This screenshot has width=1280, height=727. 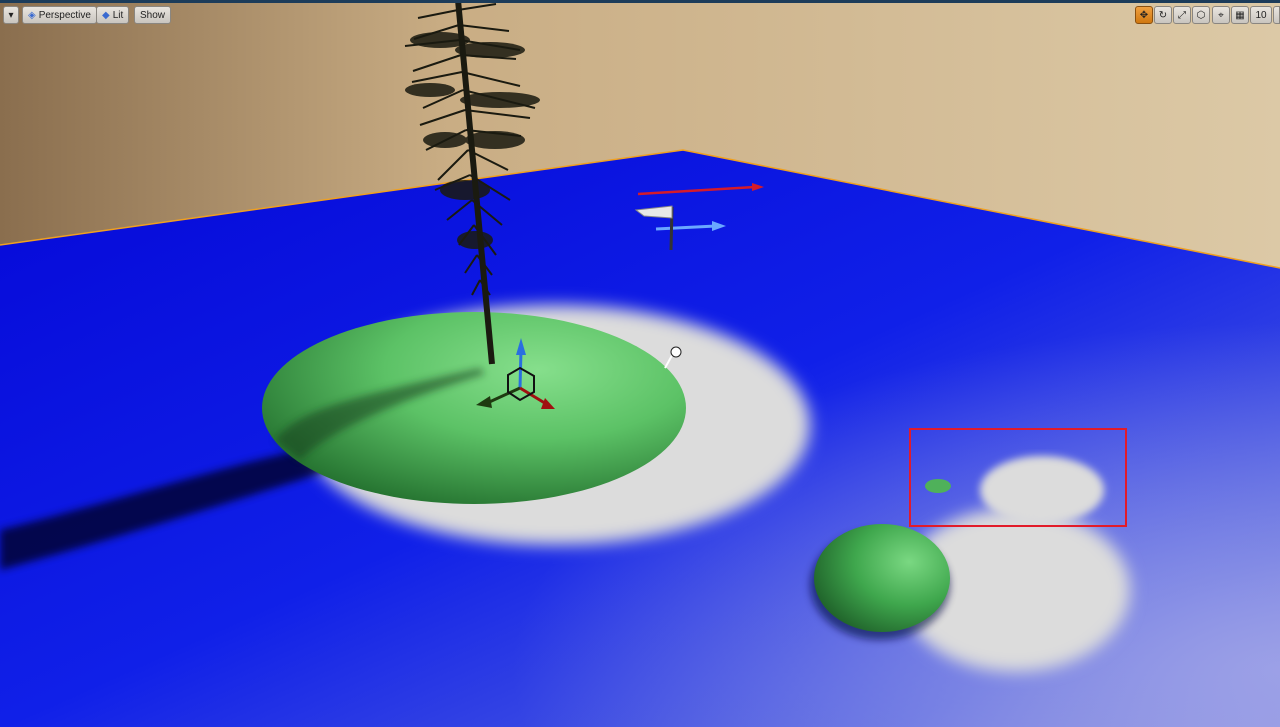 What do you see at coordinates (118, 15) in the screenshot?
I see `lit-label: Lit` at bounding box center [118, 15].